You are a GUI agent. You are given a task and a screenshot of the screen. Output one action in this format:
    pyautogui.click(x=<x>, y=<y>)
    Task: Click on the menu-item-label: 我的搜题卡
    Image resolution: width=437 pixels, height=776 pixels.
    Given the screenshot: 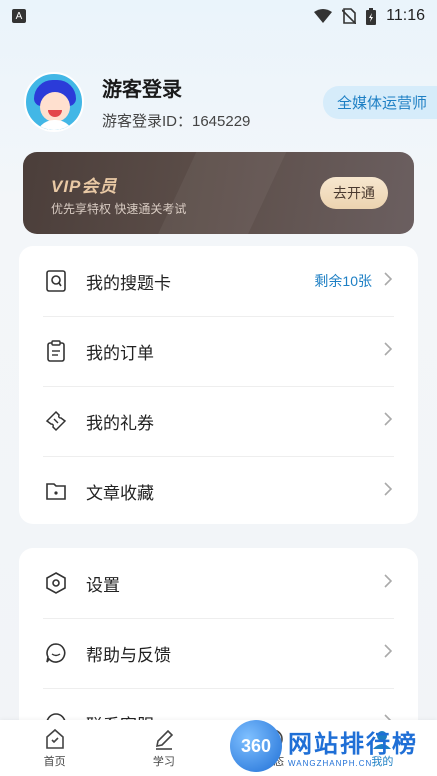 What is the action you would take?
    pyautogui.click(x=128, y=283)
    